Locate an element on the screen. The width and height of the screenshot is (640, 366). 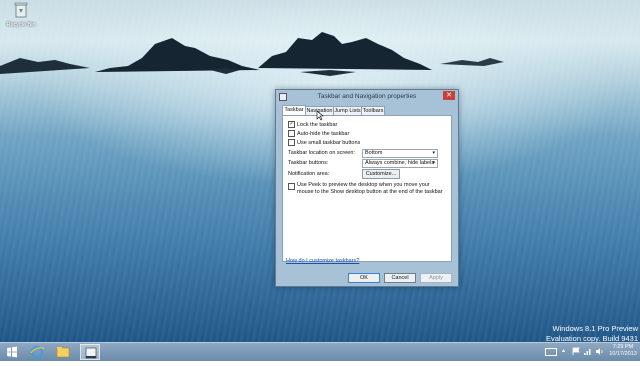
apply-button: Apply is located at coordinates (436, 278).